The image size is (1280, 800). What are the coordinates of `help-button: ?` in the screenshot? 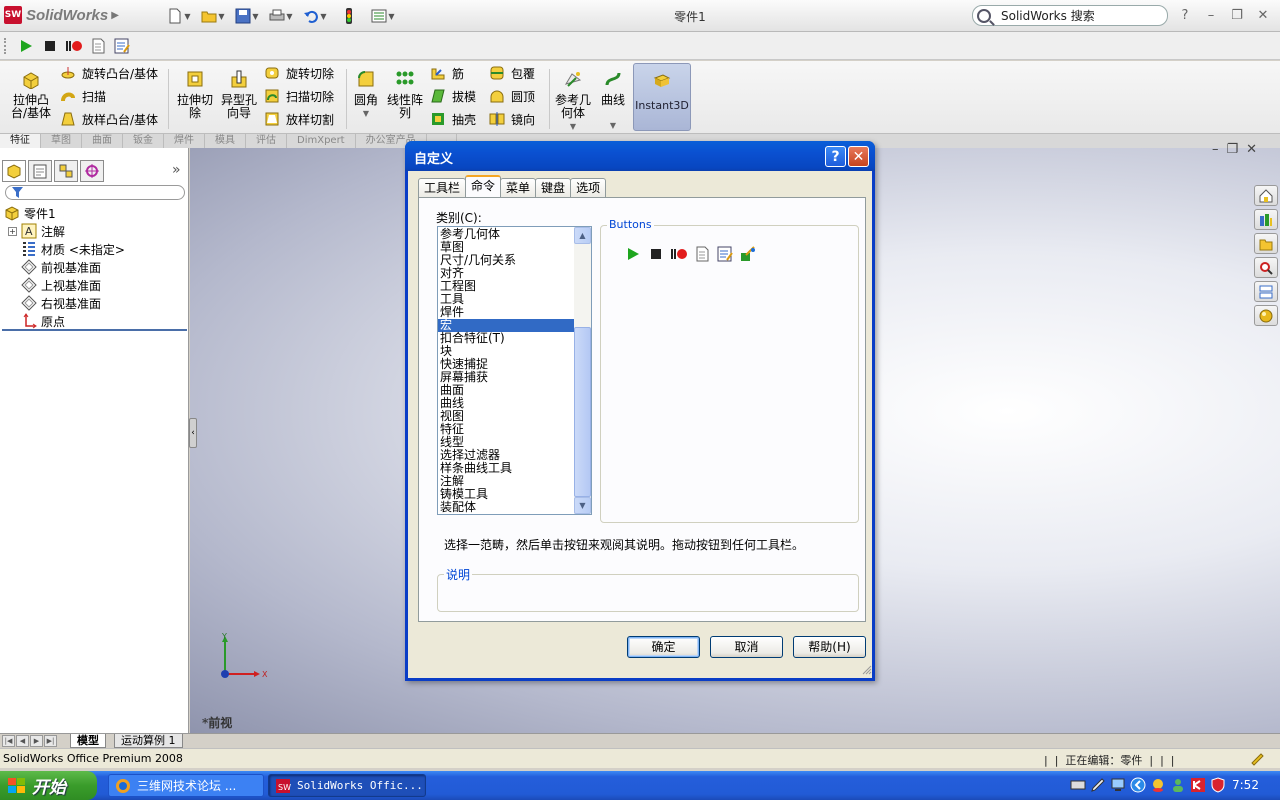 It's located at (1185, 15).